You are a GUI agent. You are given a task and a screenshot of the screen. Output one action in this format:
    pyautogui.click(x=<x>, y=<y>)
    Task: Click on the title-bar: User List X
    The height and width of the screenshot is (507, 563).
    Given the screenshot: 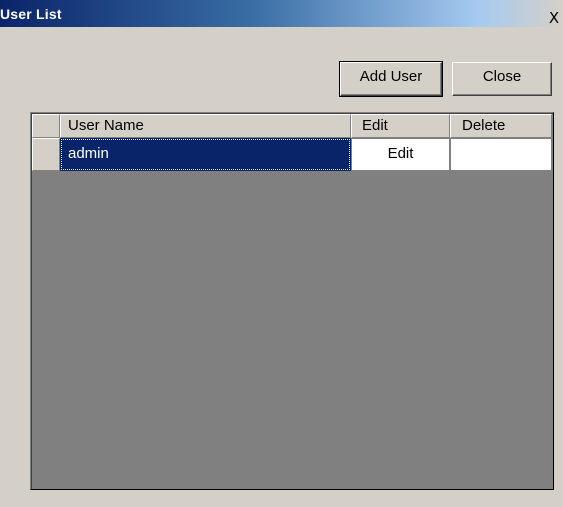 What is the action you would take?
    pyautogui.click(x=281, y=13)
    